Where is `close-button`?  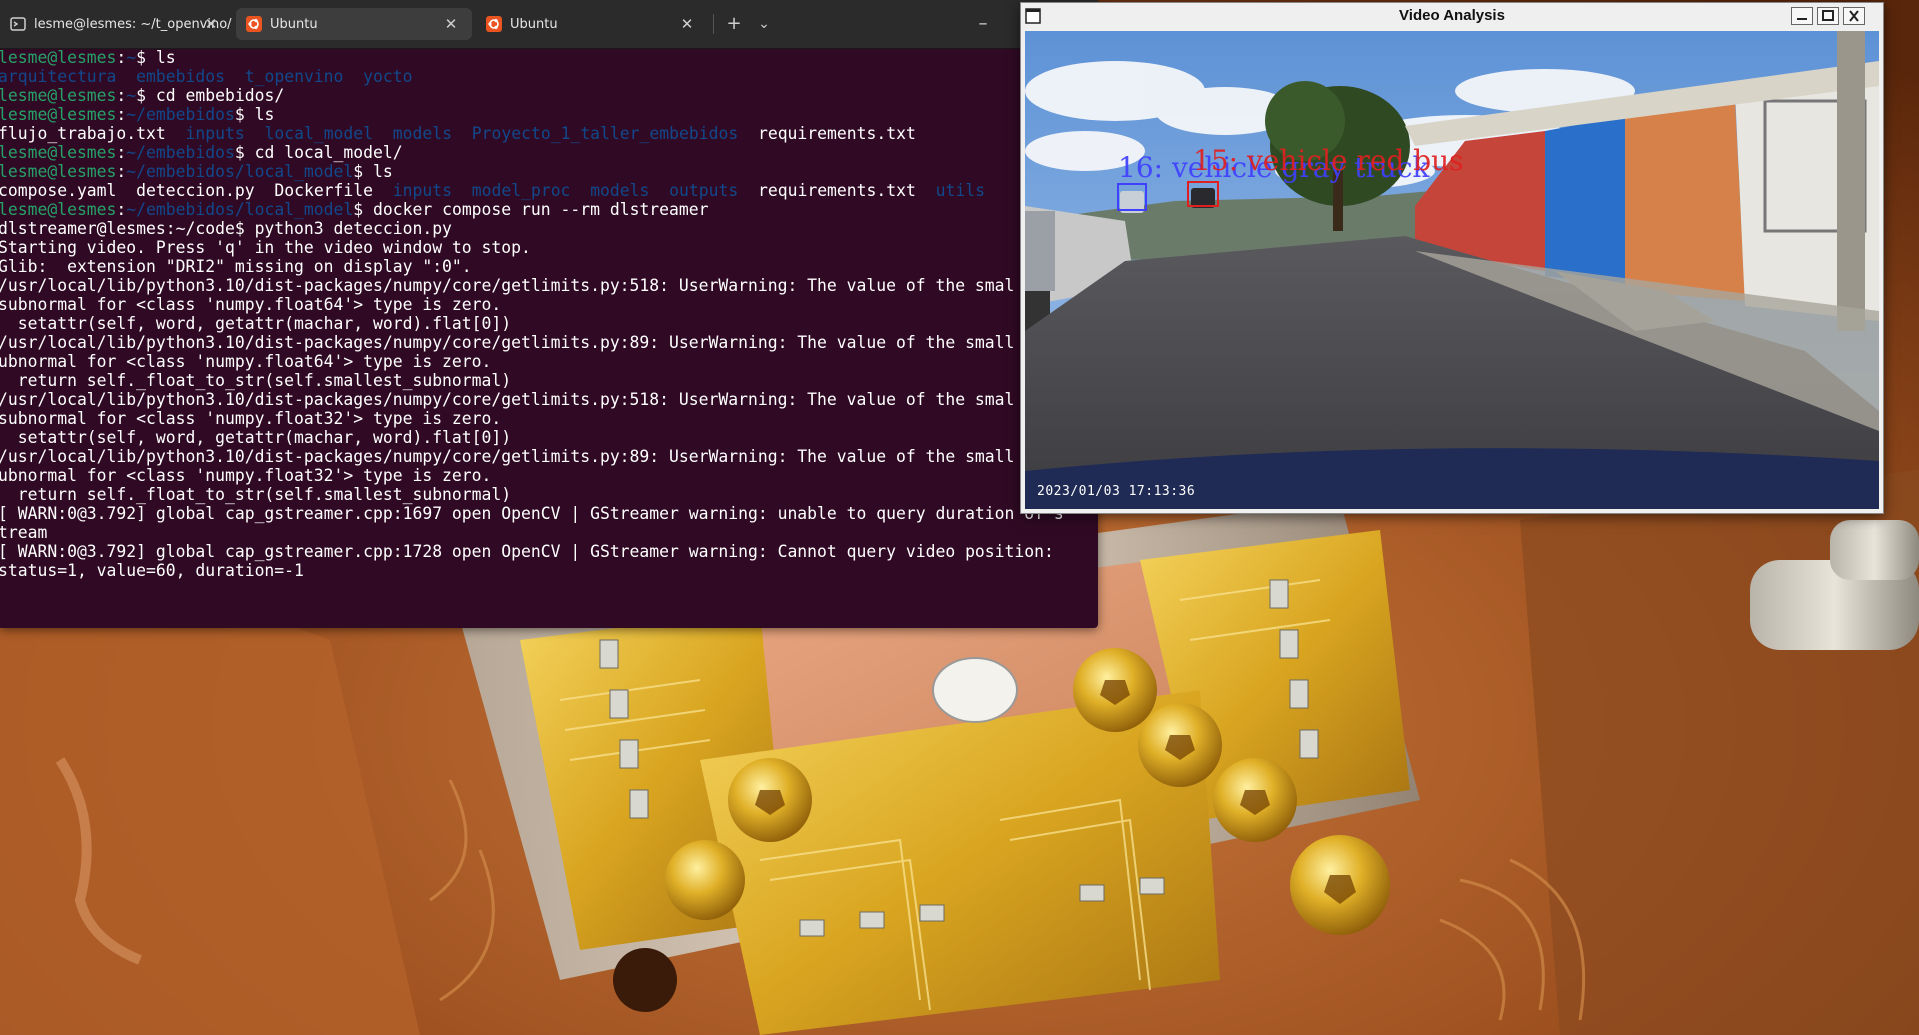
close-button is located at coordinates (1854, 16).